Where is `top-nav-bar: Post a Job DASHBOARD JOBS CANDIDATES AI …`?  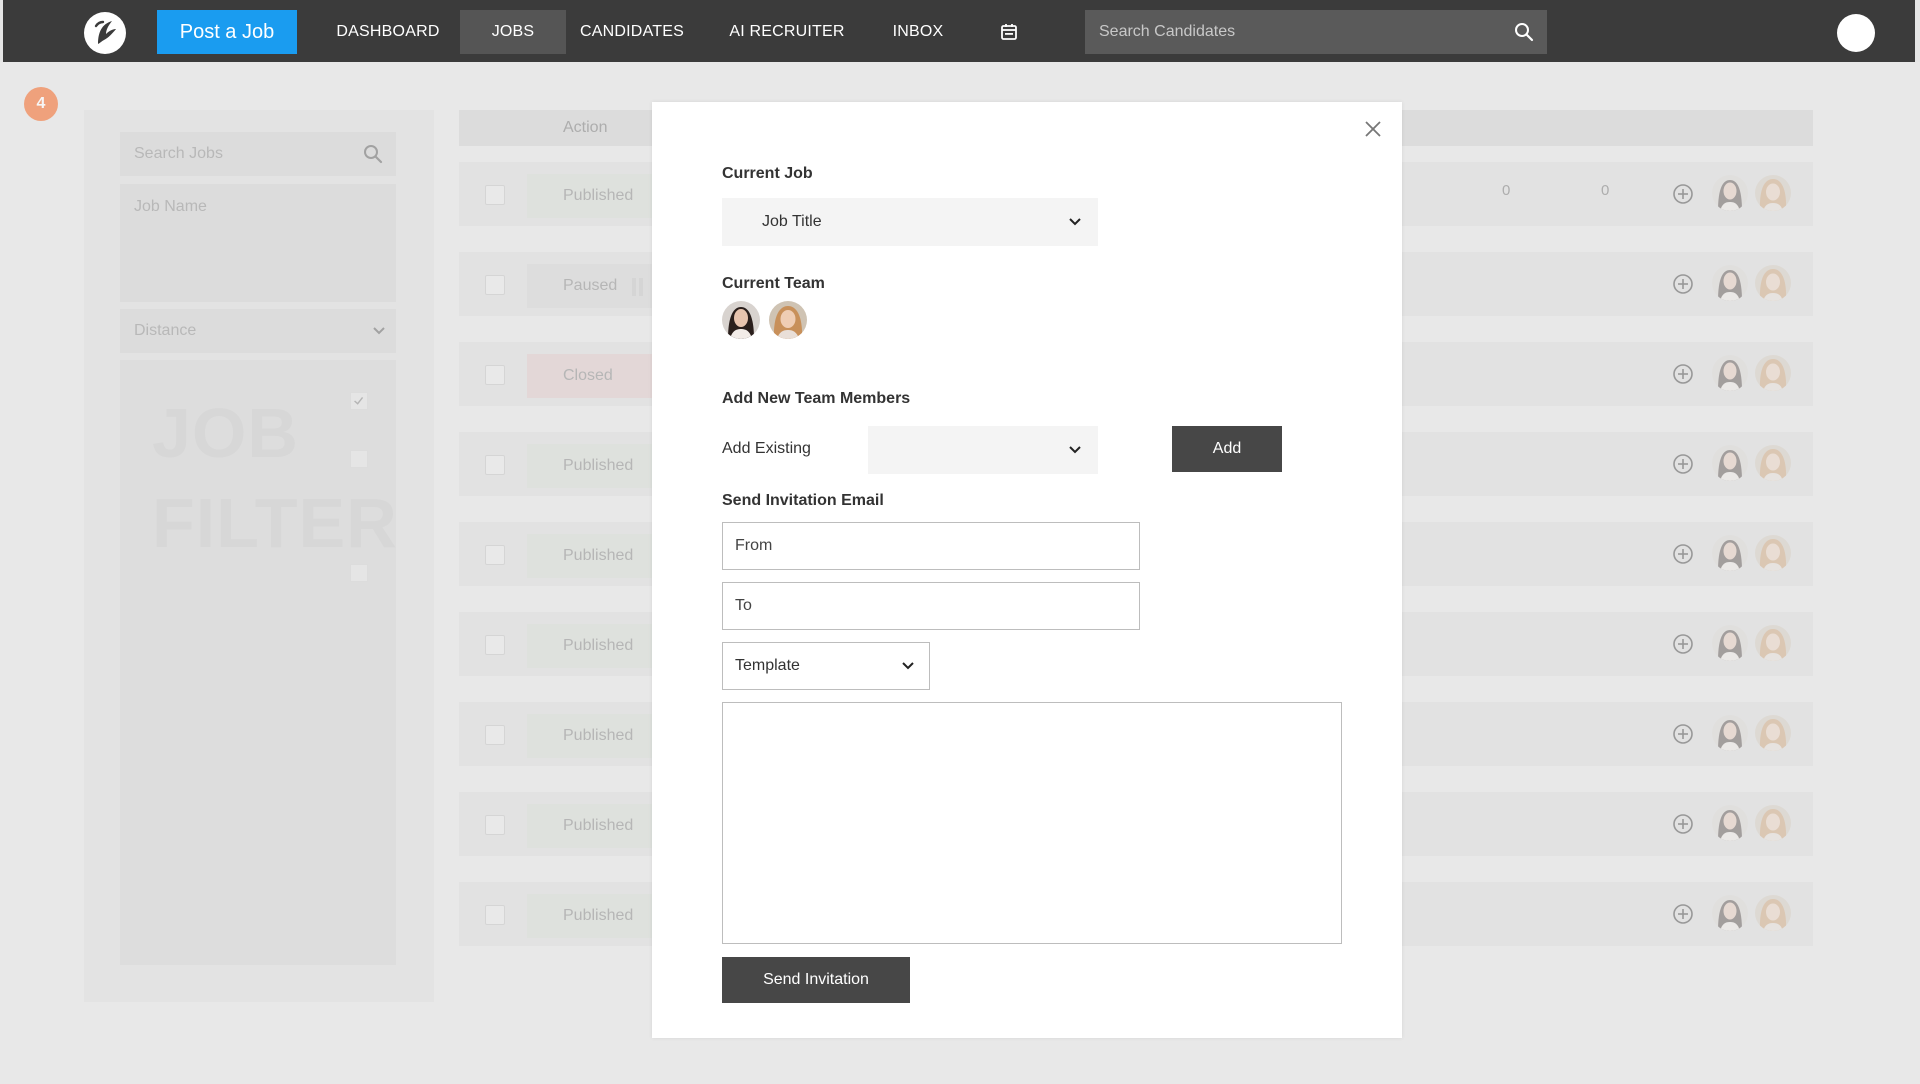 top-nav-bar: Post a Job DASHBOARD JOBS CANDIDATES AI … is located at coordinates (959, 31).